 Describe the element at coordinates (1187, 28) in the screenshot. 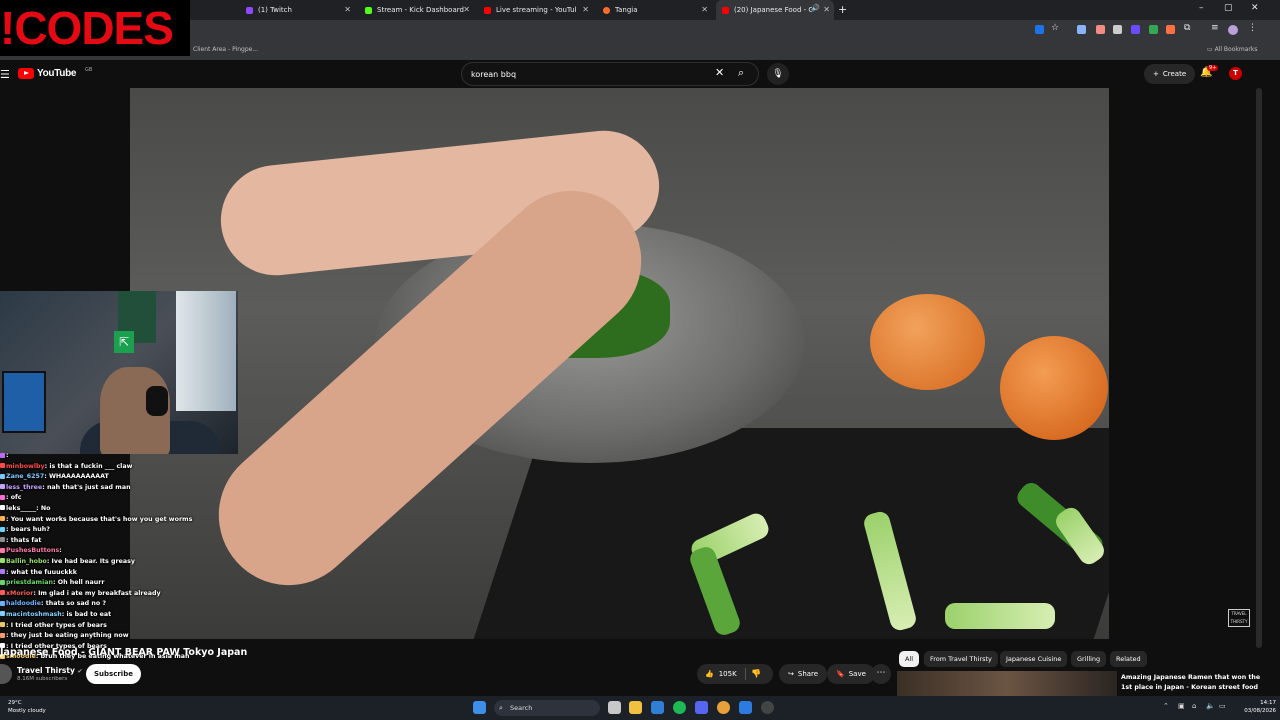

I see `puzzle-icon: ⧉` at that location.